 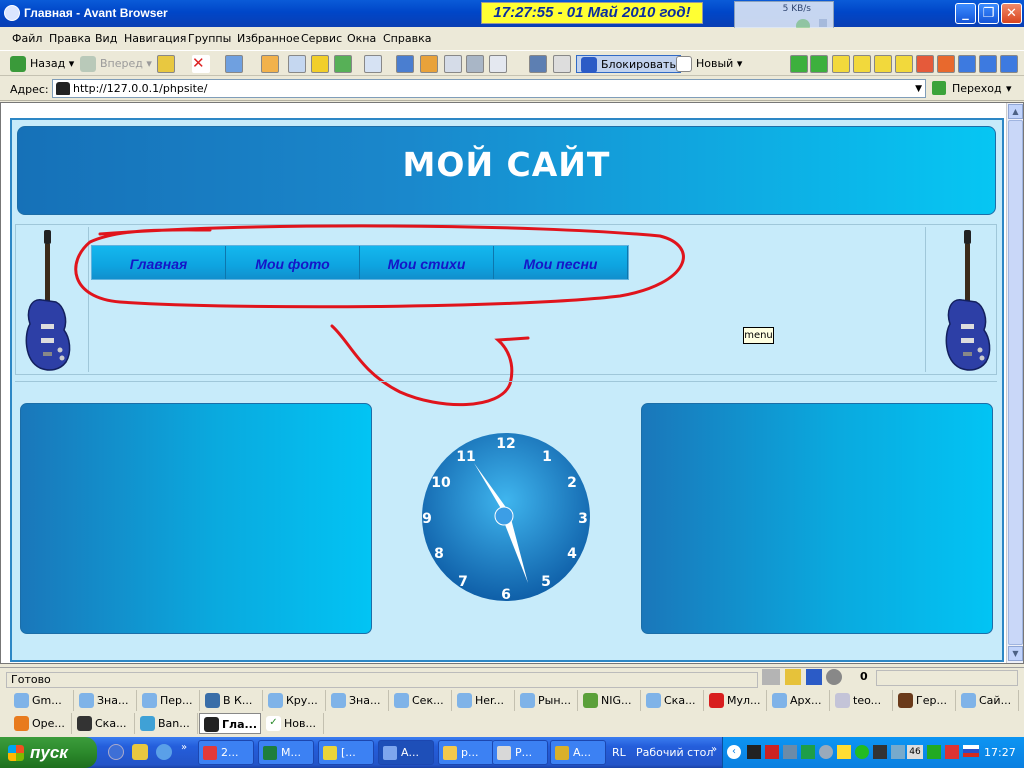 I want to click on close-all-icon, so click(x=925, y=64).